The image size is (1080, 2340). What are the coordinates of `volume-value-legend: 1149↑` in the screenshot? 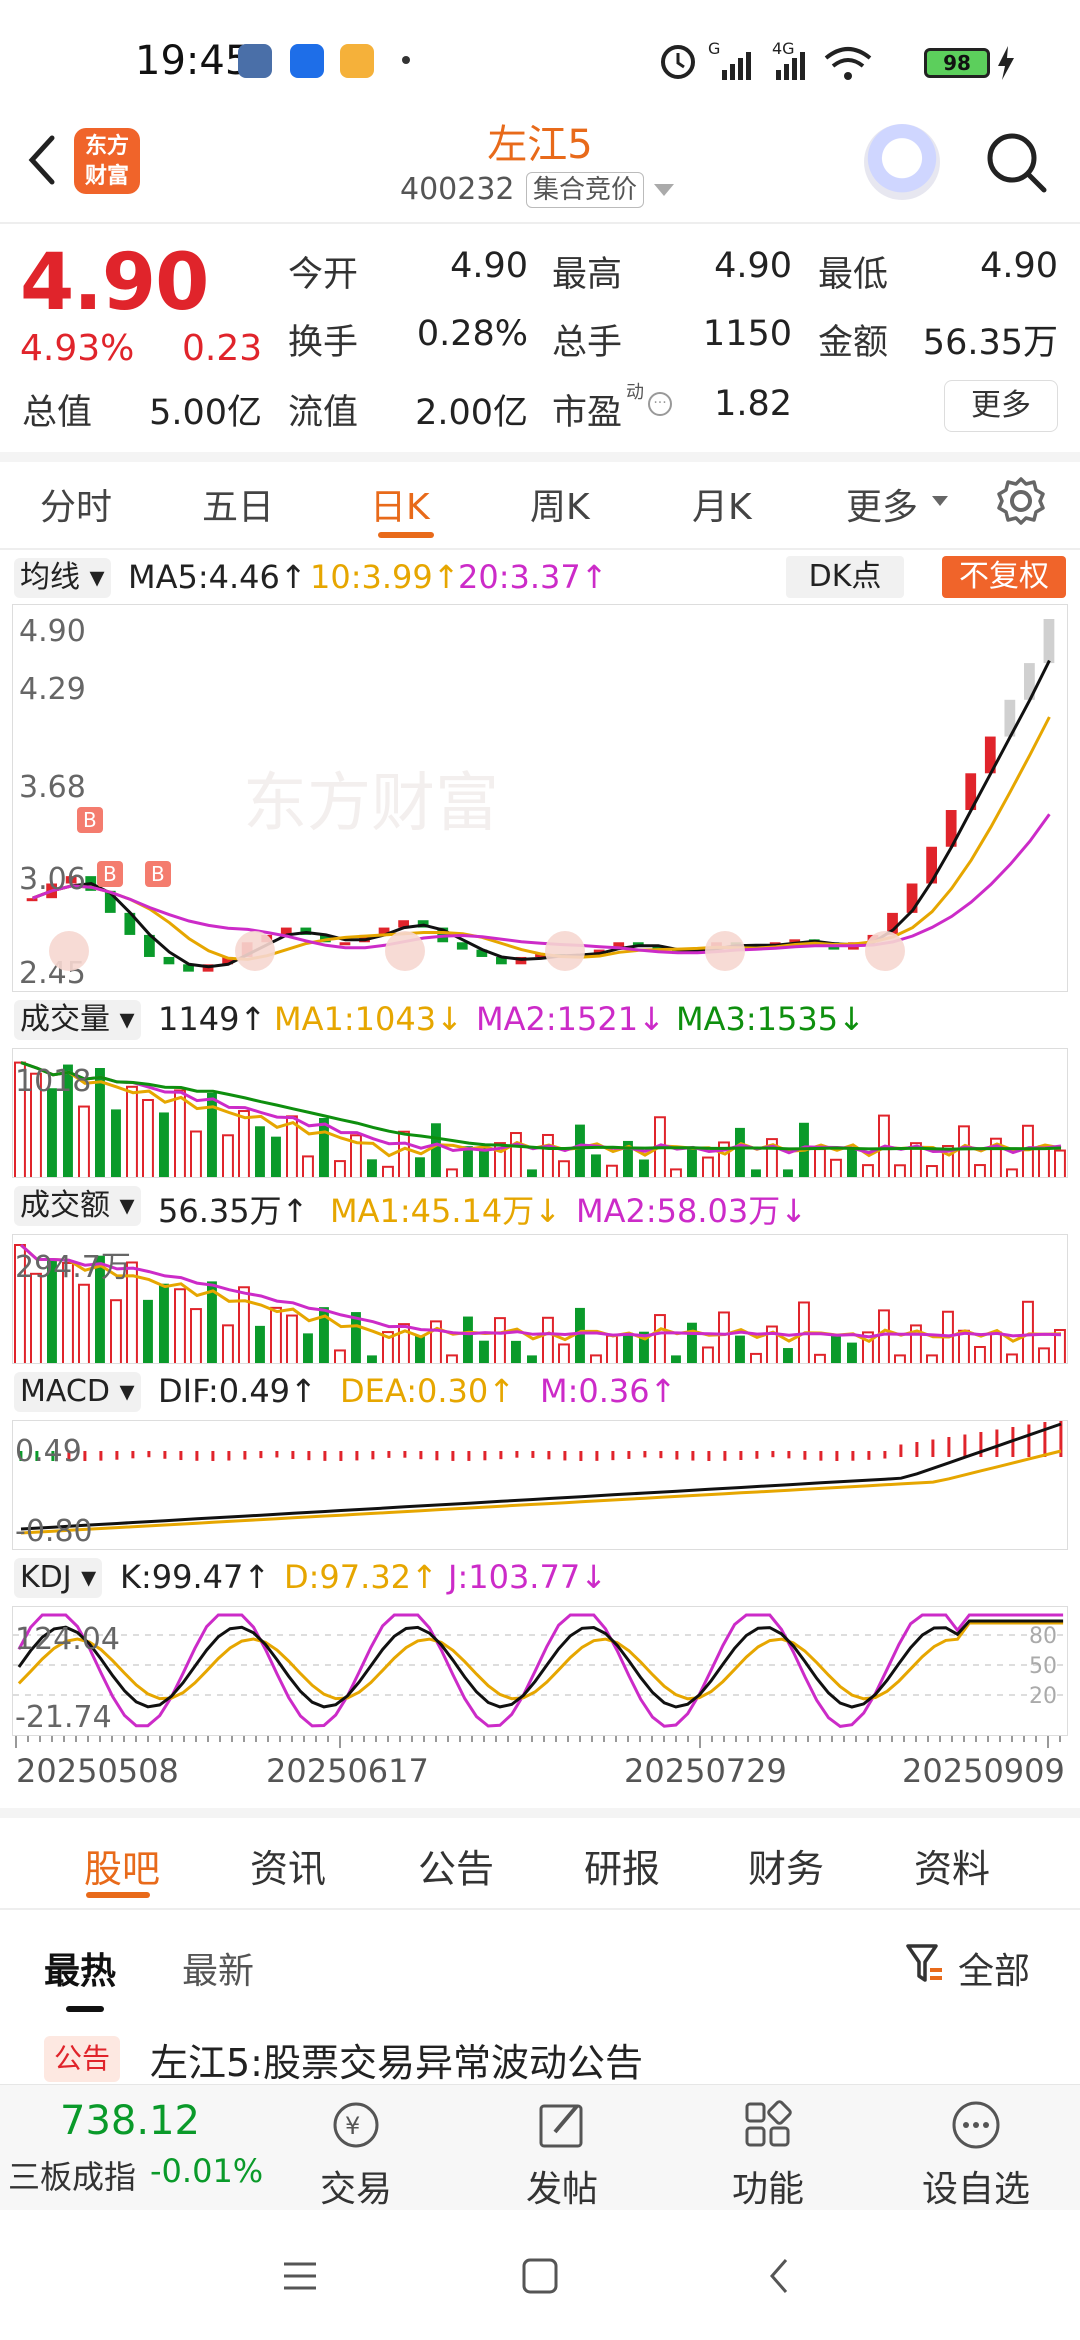 It's located at (212, 1019).